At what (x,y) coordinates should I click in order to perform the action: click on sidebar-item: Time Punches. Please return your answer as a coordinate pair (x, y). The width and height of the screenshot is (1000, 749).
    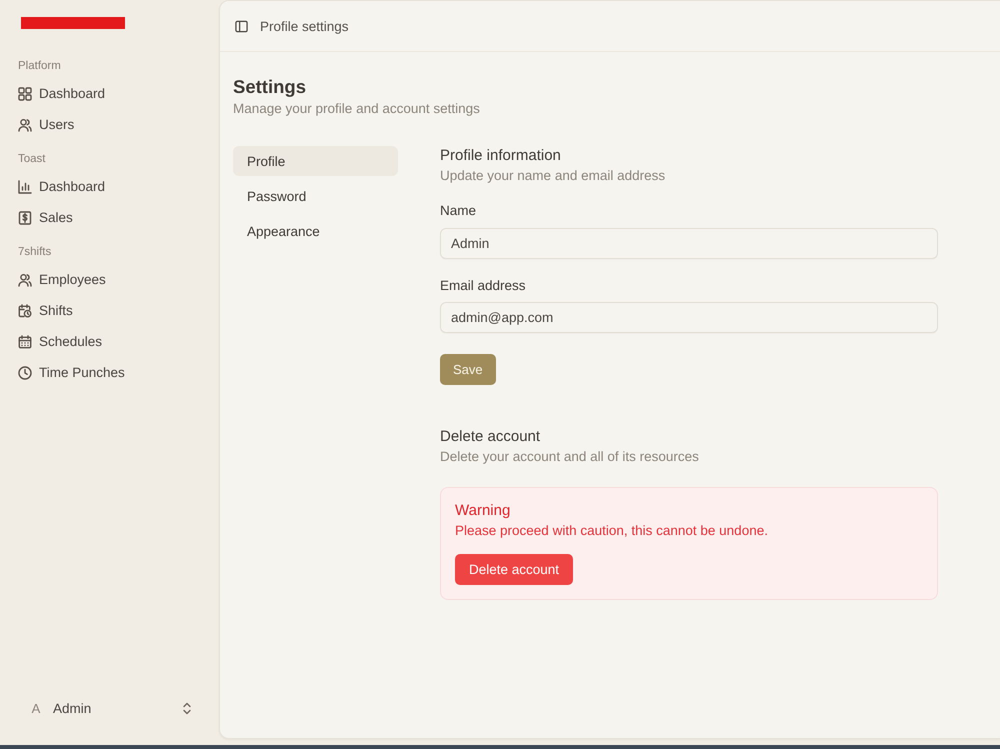
    Looking at the image, I should click on (108, 372).